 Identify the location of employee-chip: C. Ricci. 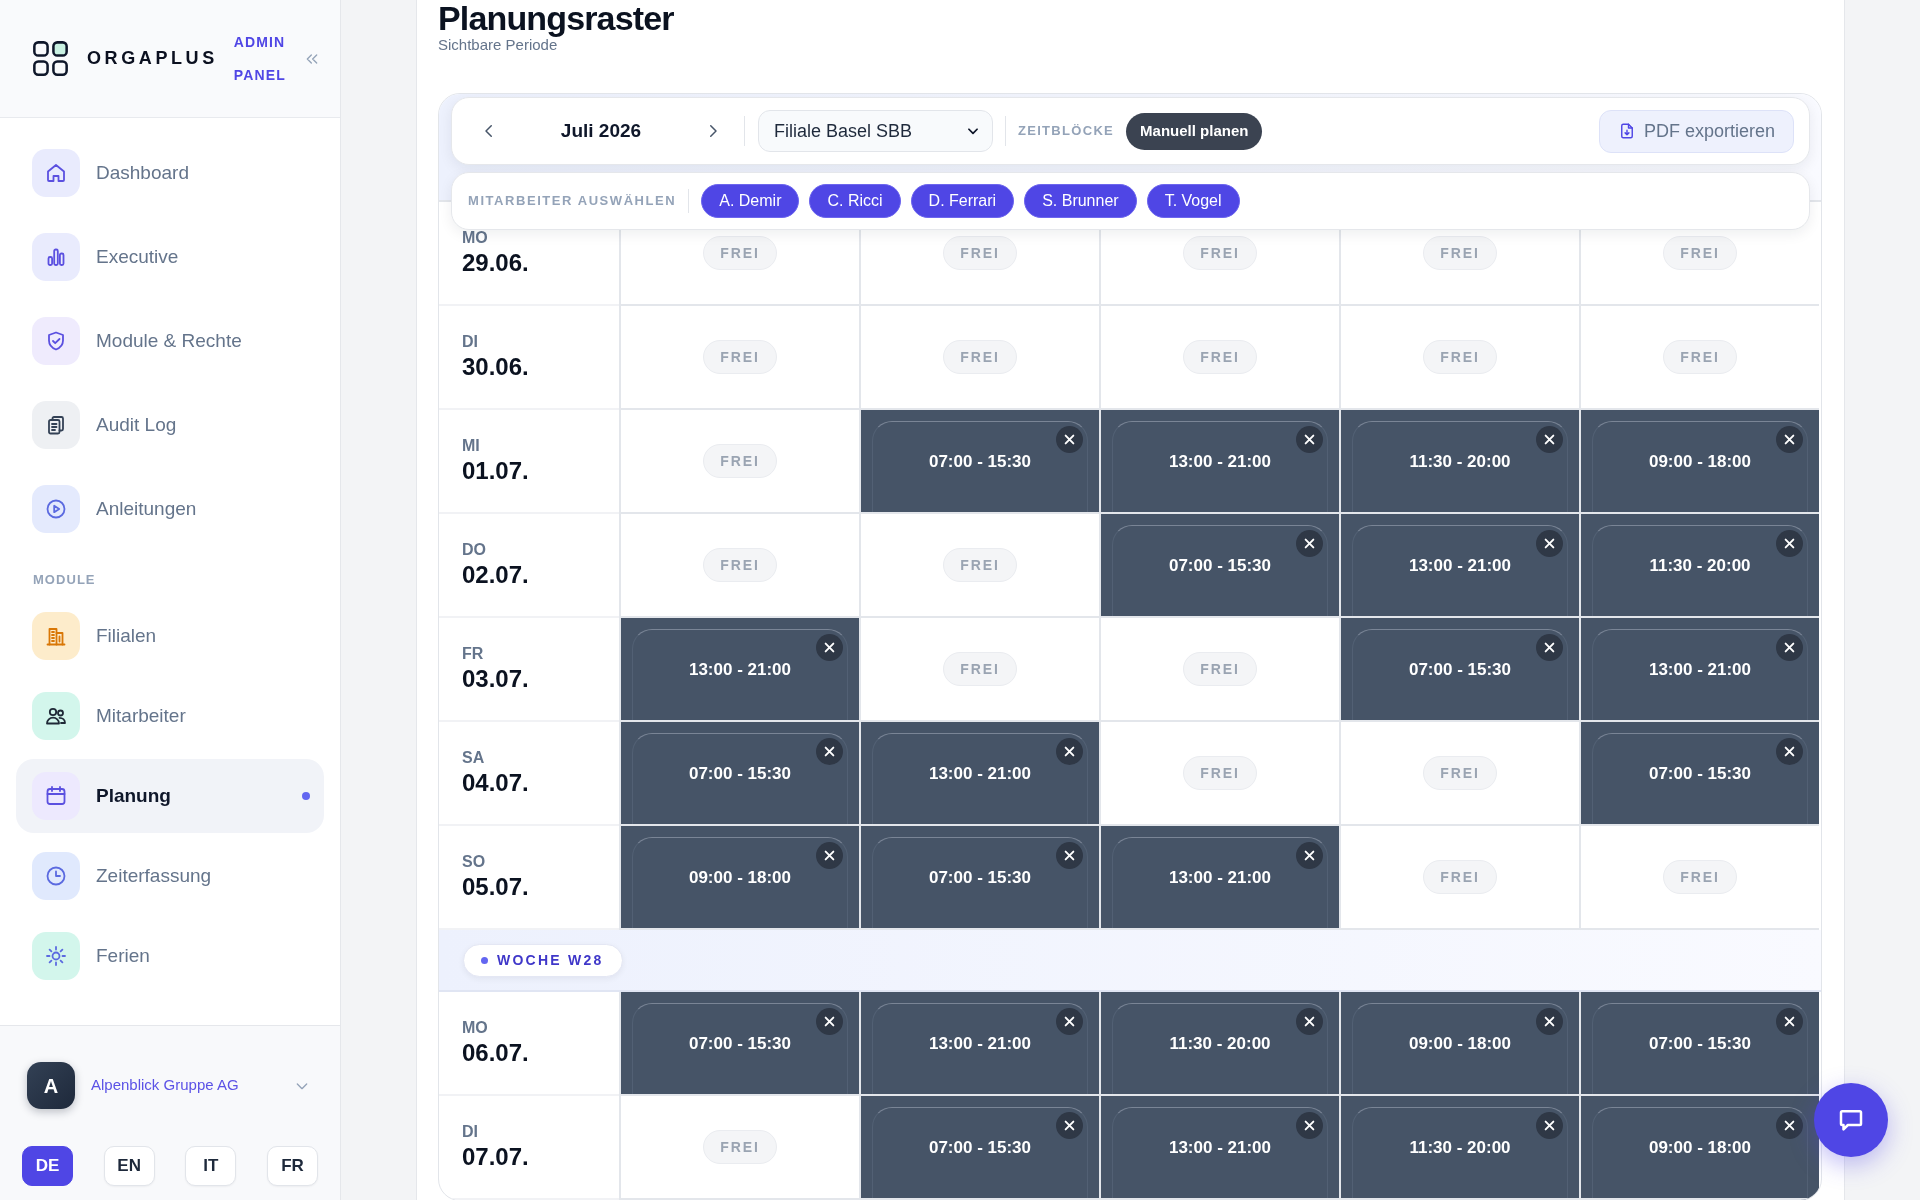
(855, 201).